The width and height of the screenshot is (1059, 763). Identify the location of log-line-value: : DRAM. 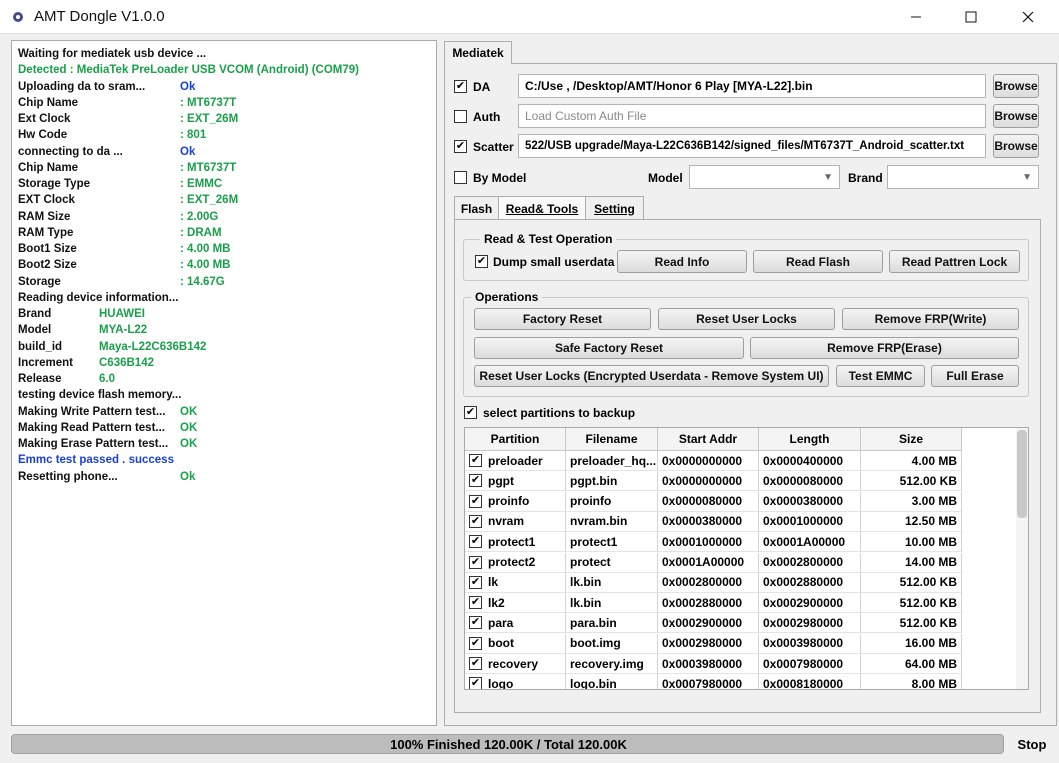
(201, 232).